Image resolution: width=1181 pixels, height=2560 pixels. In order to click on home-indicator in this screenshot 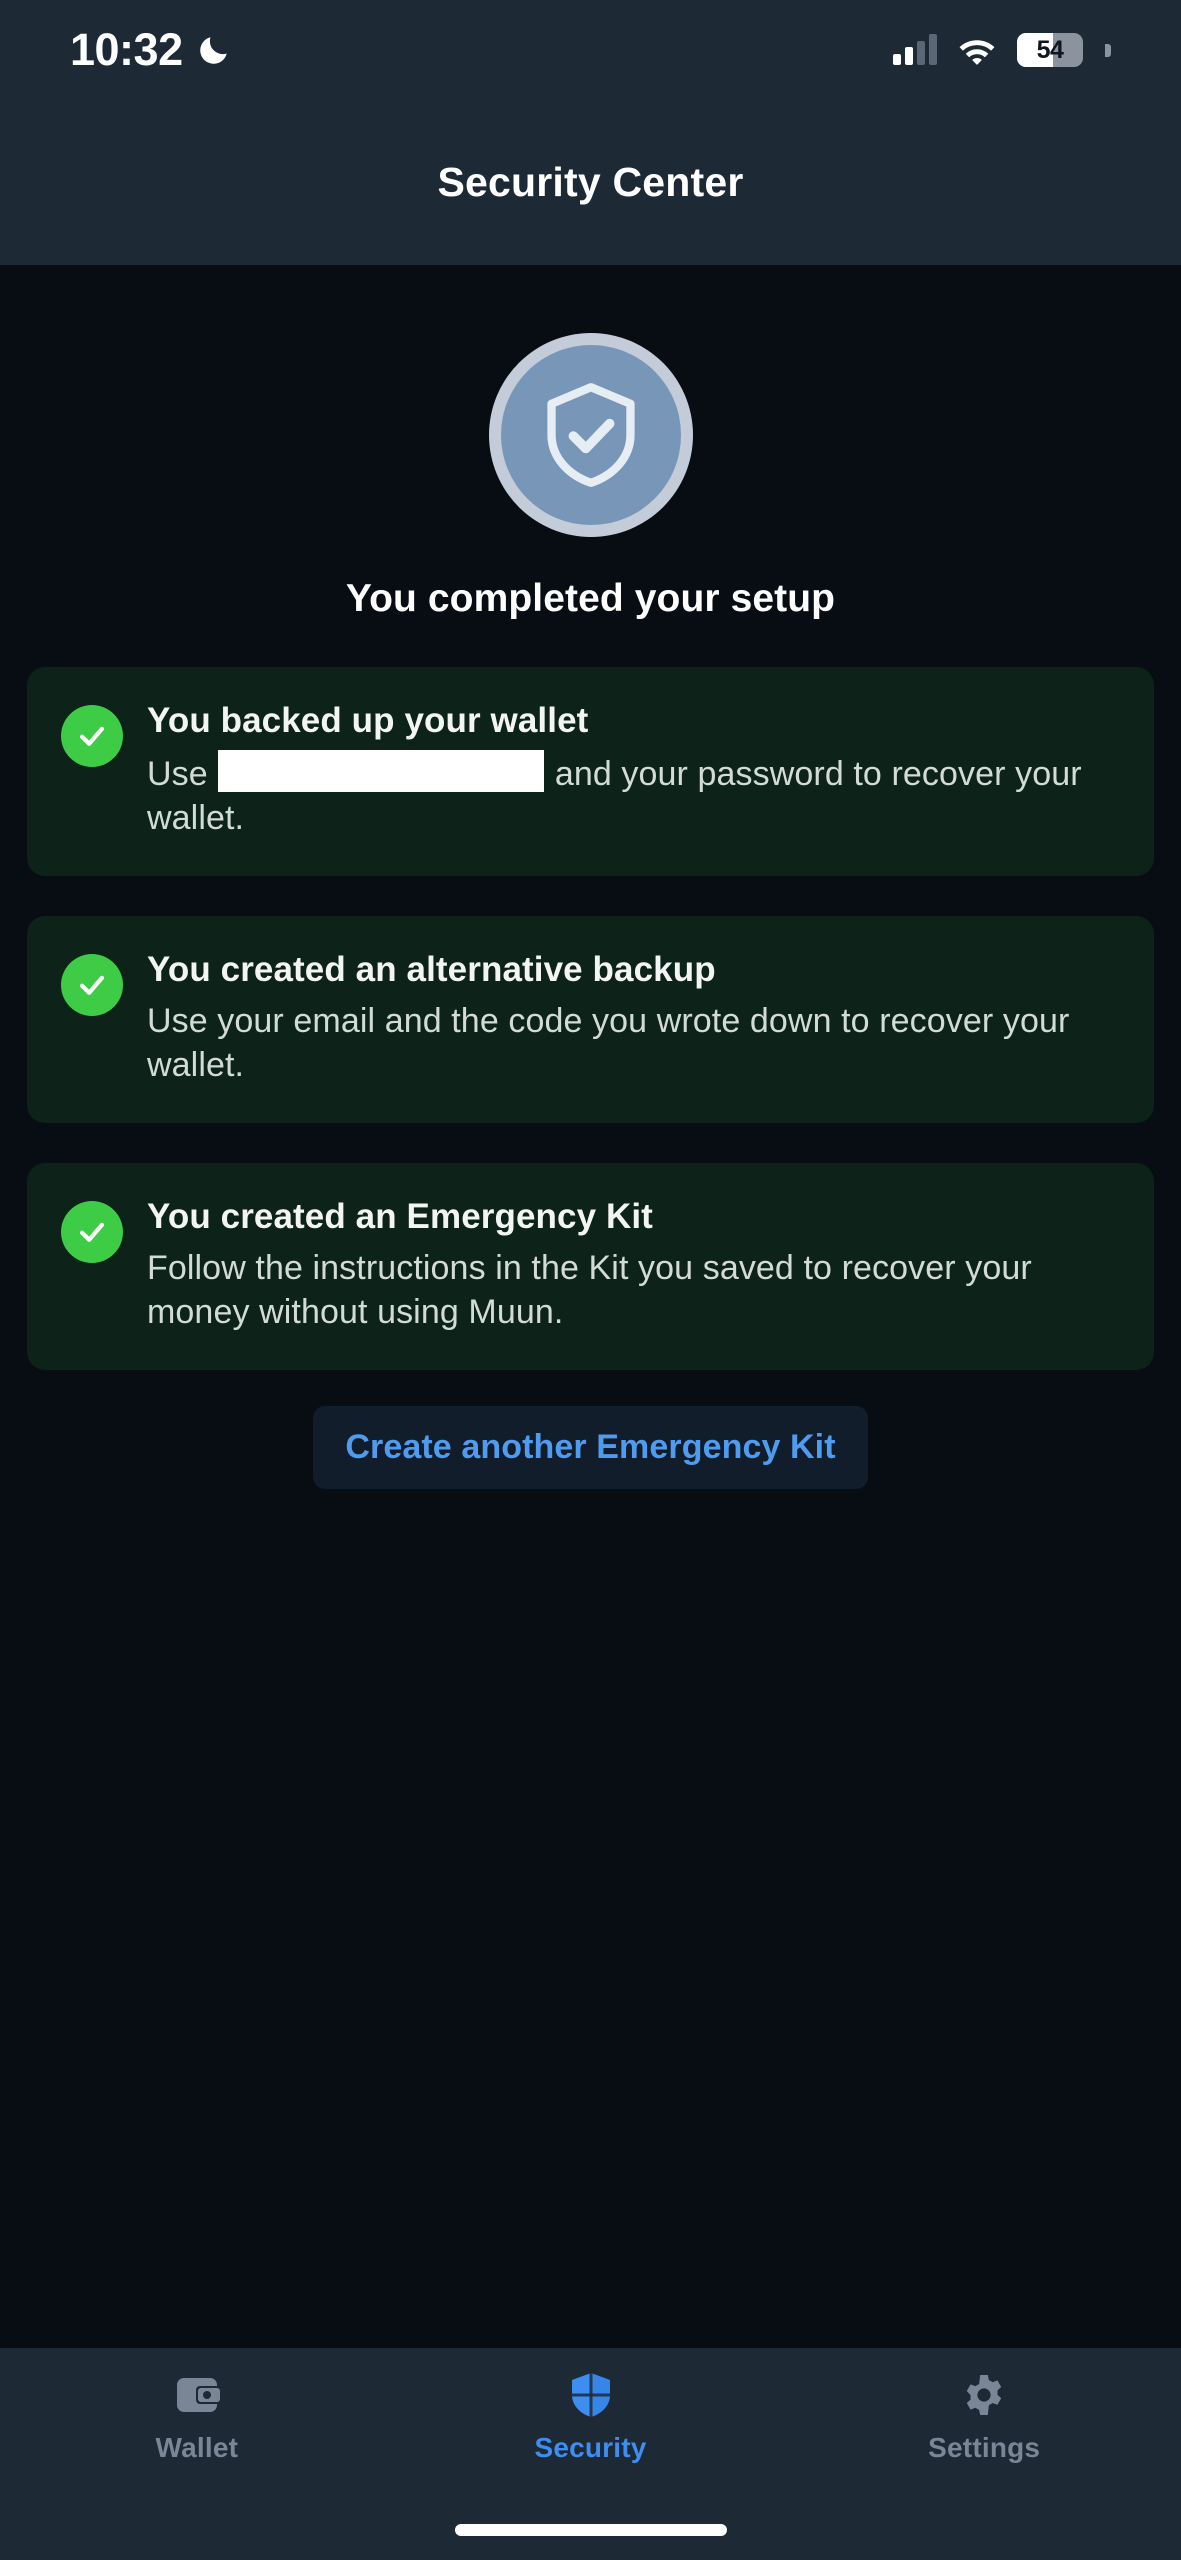, I will do `click(590, 2530)`.